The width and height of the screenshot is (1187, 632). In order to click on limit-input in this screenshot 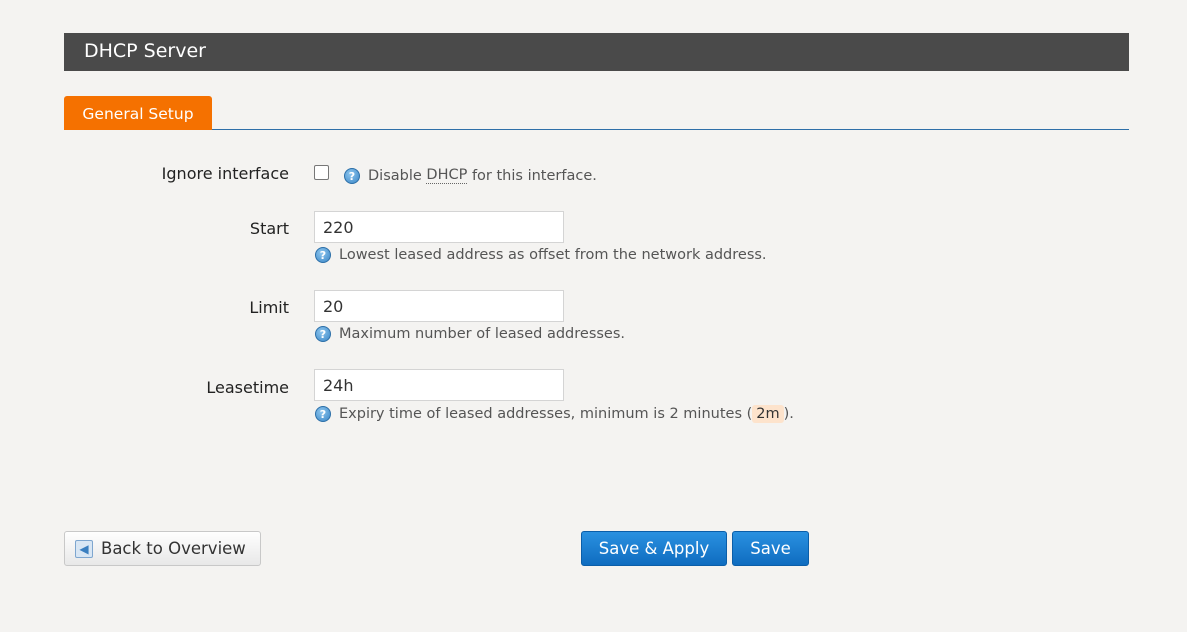, I will do `click(439, 306)`.